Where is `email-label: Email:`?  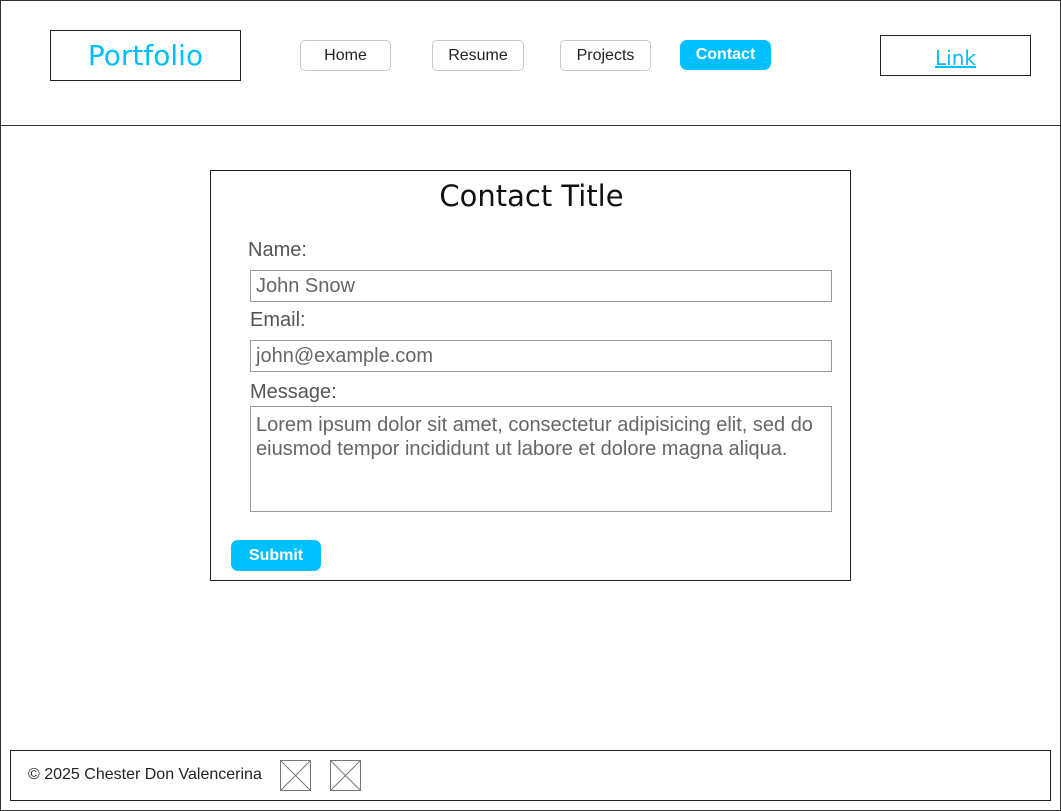
email-label: Email: is located at coordinates (278, 320).